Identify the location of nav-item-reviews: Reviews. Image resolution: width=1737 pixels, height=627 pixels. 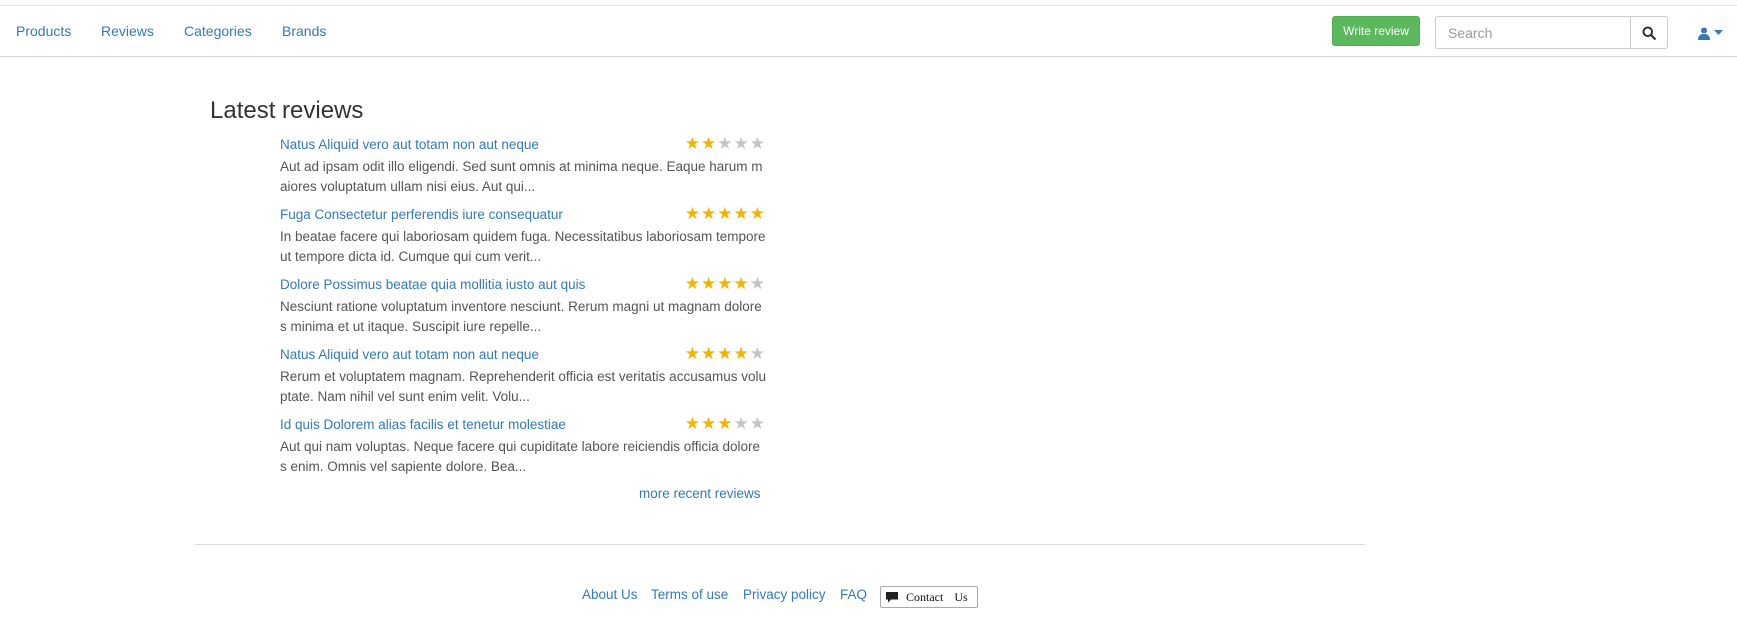
(127, 31).